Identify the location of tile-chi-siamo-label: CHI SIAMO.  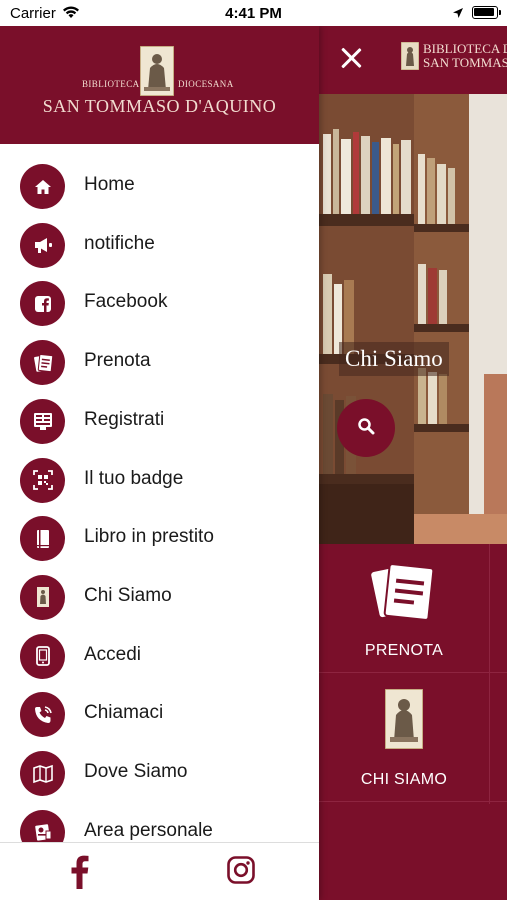
(404, 779).